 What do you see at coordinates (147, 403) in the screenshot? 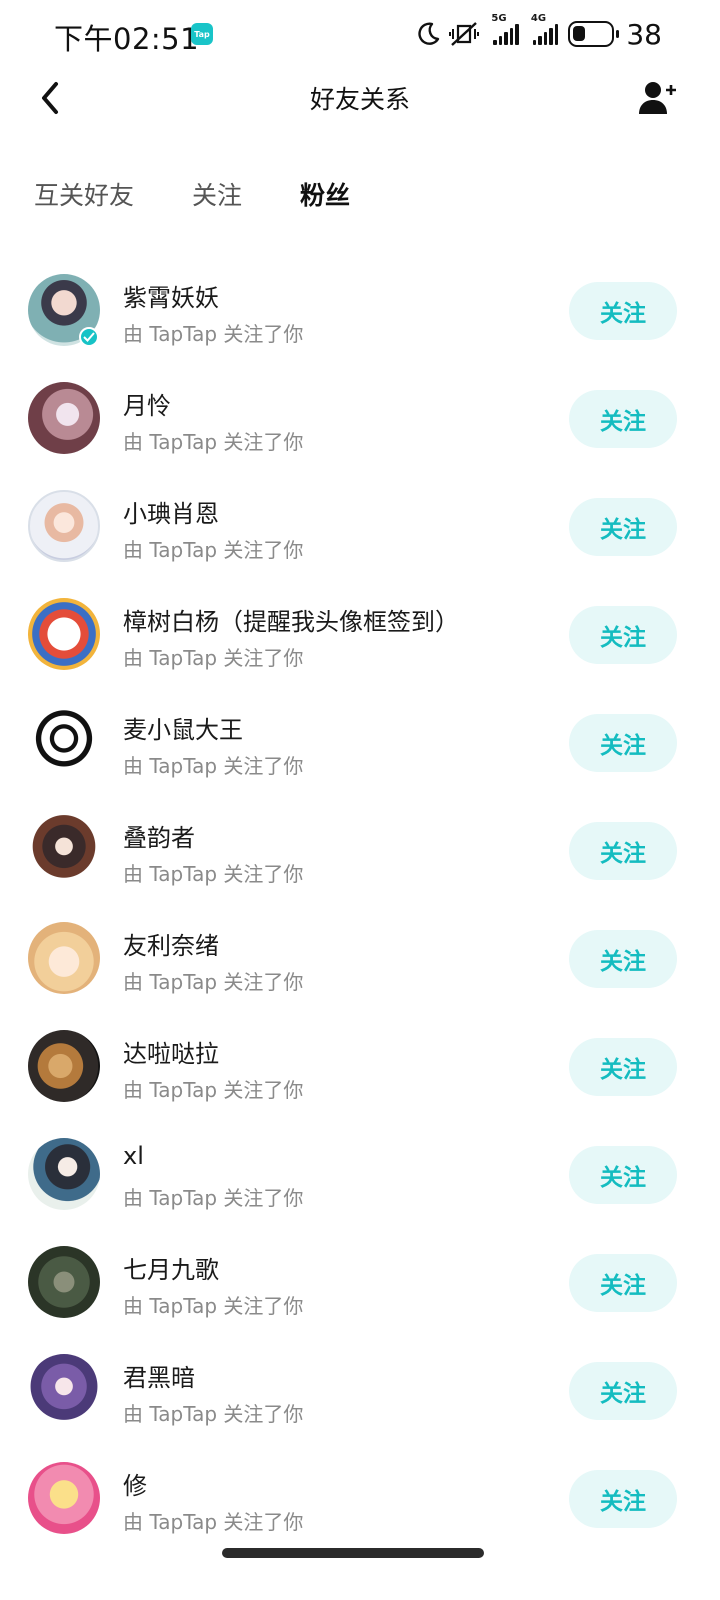
I see `user-name: 月怜` at bounding box center [147, 403].